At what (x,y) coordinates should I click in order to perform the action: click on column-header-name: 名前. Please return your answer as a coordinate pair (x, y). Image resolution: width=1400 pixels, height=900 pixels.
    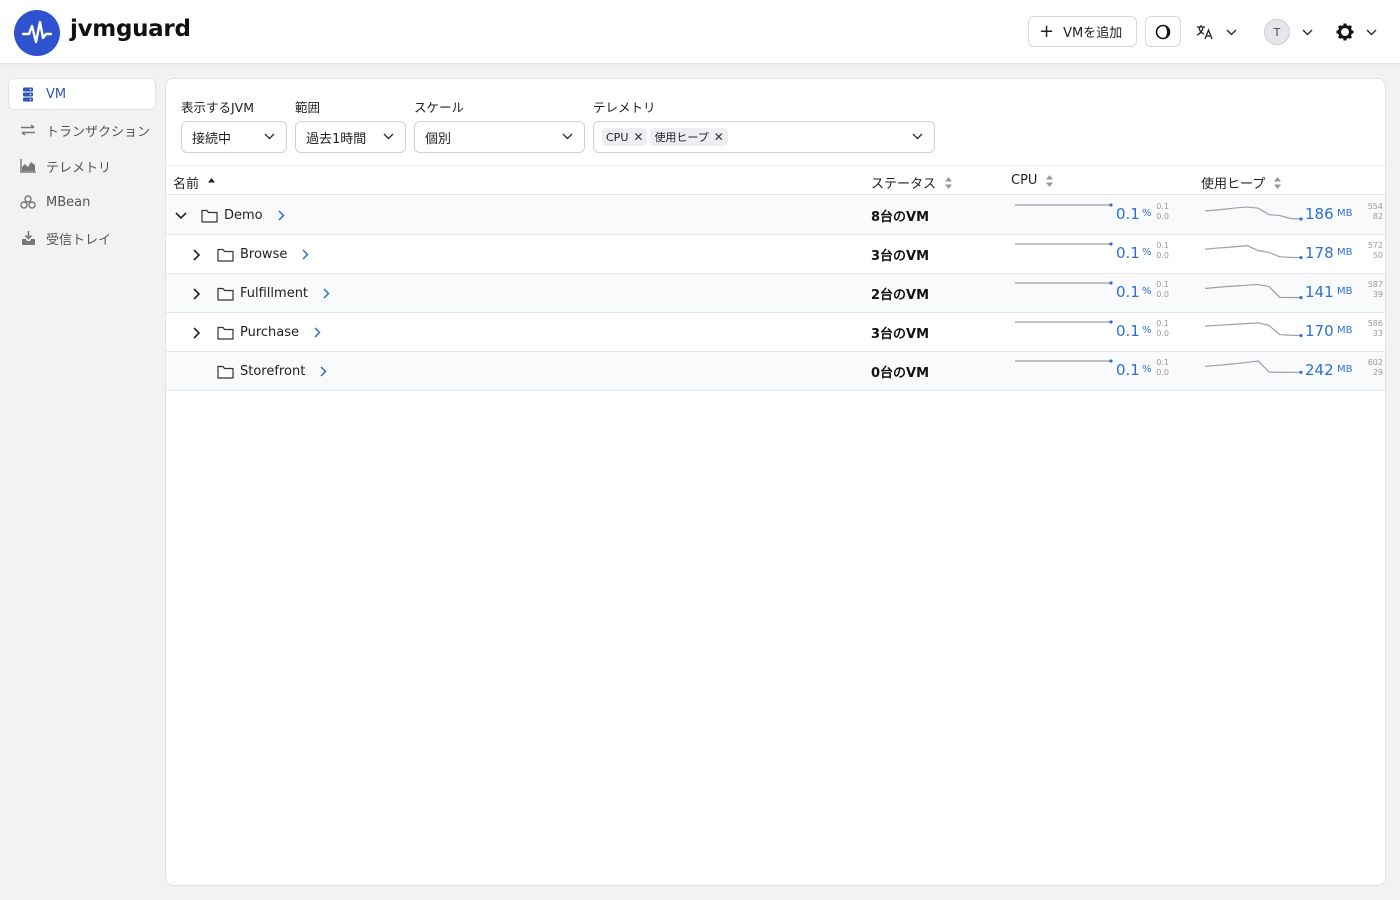
    Looking at the image, I should click on (194, 182).